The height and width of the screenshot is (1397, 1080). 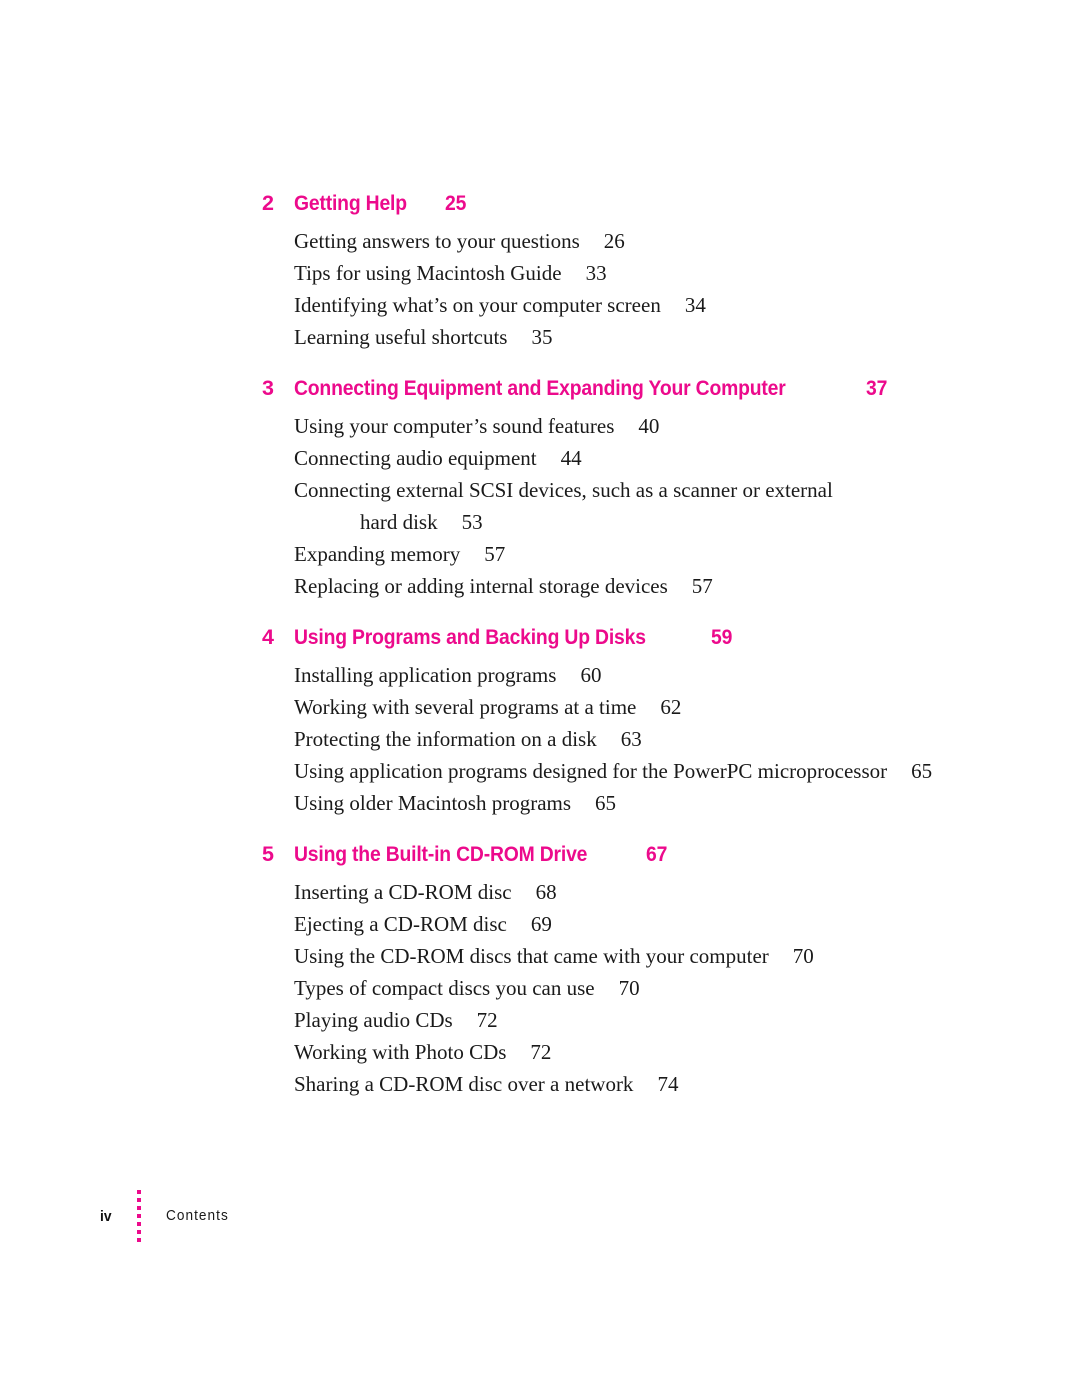 I want to click on toc-entry-text: Installing application programs, so click(x=425, y=675).